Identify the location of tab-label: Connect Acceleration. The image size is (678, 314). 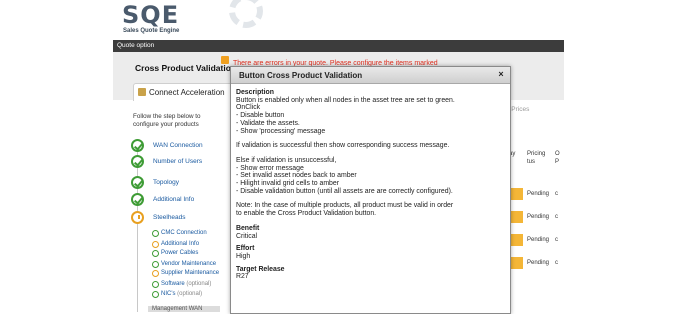
(187, 92).